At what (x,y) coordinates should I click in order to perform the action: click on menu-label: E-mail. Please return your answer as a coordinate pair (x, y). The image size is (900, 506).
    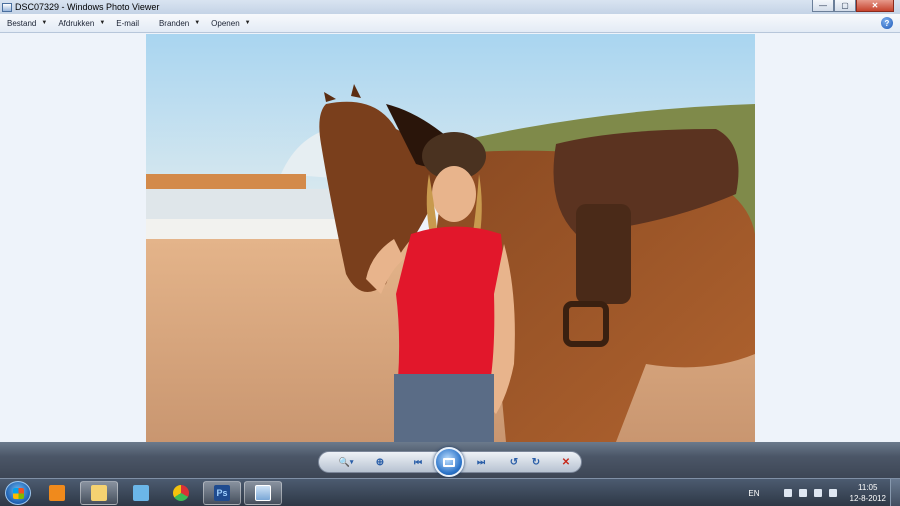
    Looking at the image, I should click on (127, 23).